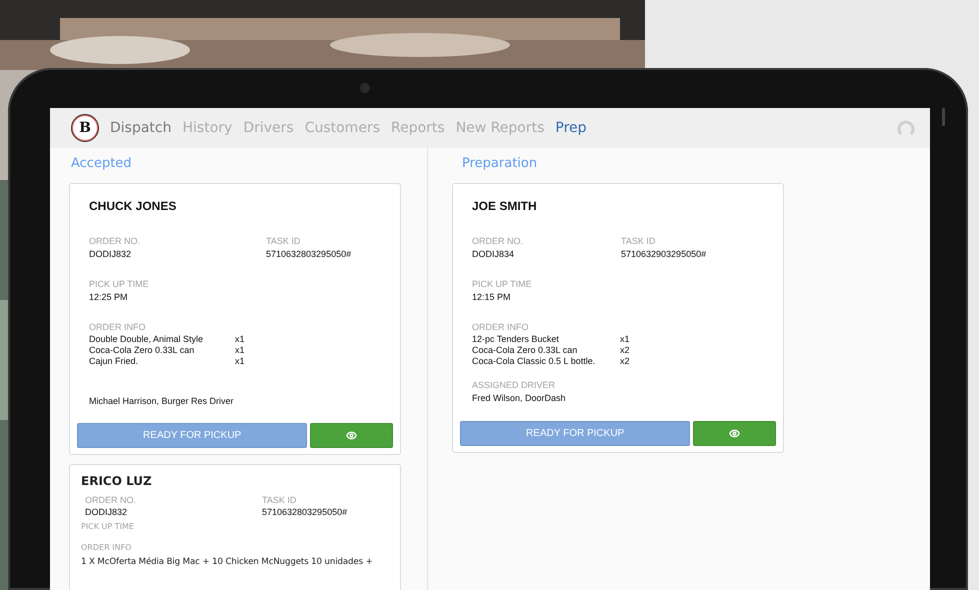 The height and width of the screenshot is (590, 979). Describe the element at coordinates (227, 562) in the screenshot. I see `order-info: 1 X McOferta Média Big Mac + 10 Chicken McNuggets 10 unidades +` at that location.